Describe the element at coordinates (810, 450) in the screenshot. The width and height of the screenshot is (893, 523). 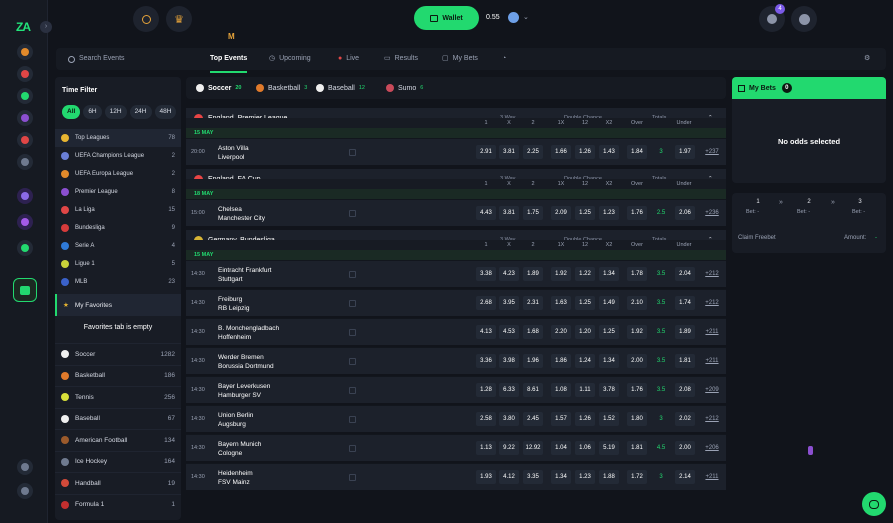
I see `mic-icon` at that location.